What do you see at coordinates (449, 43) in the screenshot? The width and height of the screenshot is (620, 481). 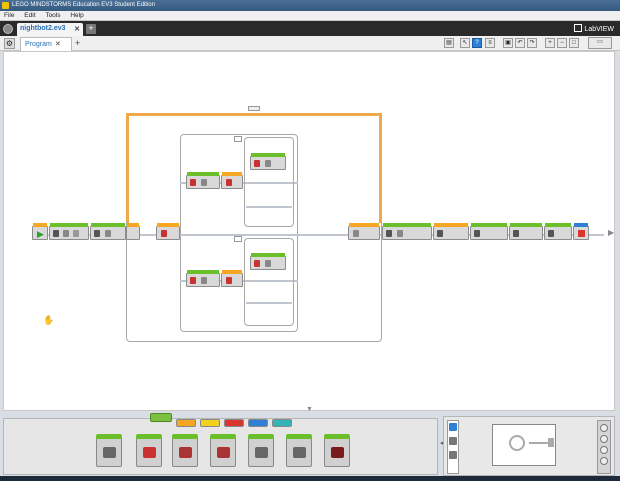 I see `comment-icon: ▤` at bounding box center [449, 43].